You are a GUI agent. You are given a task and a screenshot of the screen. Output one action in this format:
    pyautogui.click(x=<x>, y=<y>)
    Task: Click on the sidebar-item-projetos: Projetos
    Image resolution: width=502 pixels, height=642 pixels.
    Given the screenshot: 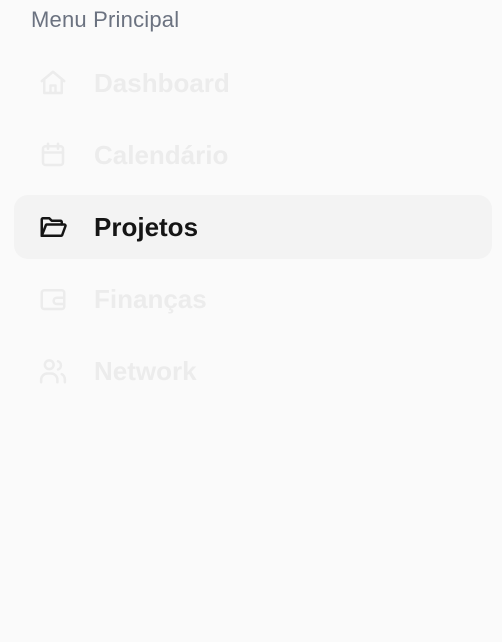 What is the action you would take?
    pyautogui.click(x=253, y=227)
    